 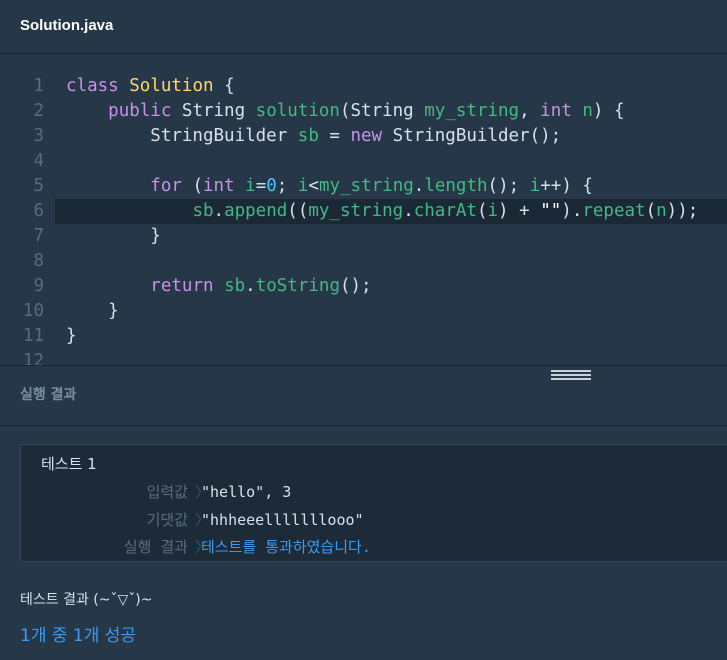 I want to click on line-number: 5, so click(x=38, y=186).